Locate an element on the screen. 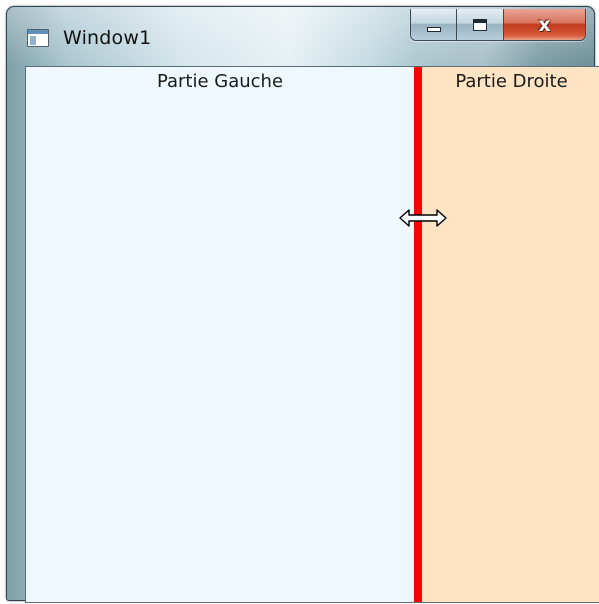 This screenshot has width=599, height=604. maximize-button is located at coordinates (480, 24).